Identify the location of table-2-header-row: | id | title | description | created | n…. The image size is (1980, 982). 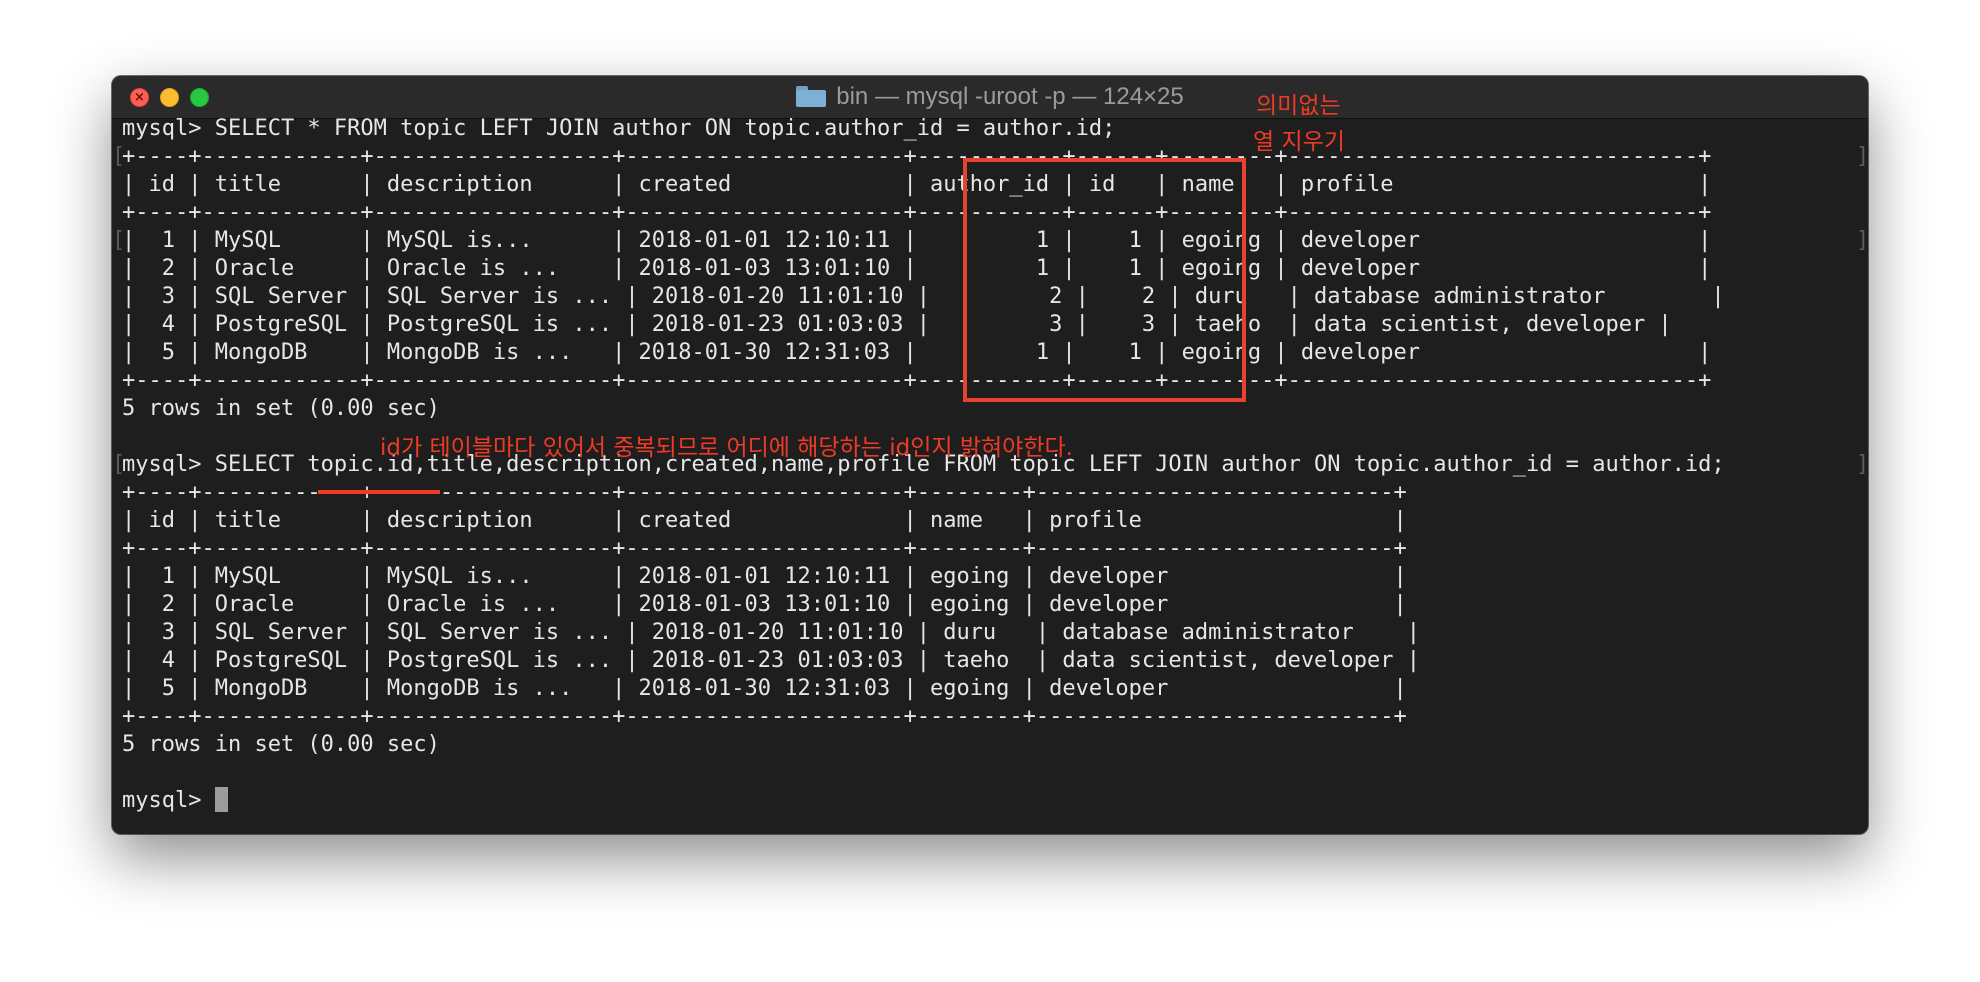
(764, 520).